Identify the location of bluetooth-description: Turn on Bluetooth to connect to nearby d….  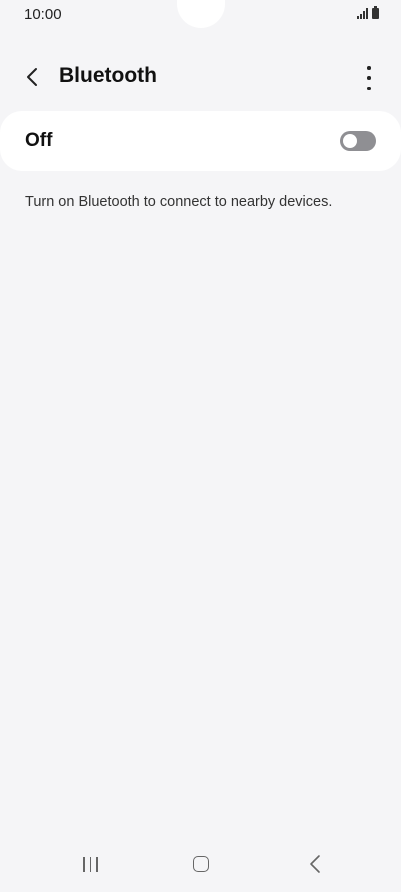
(179, 202).